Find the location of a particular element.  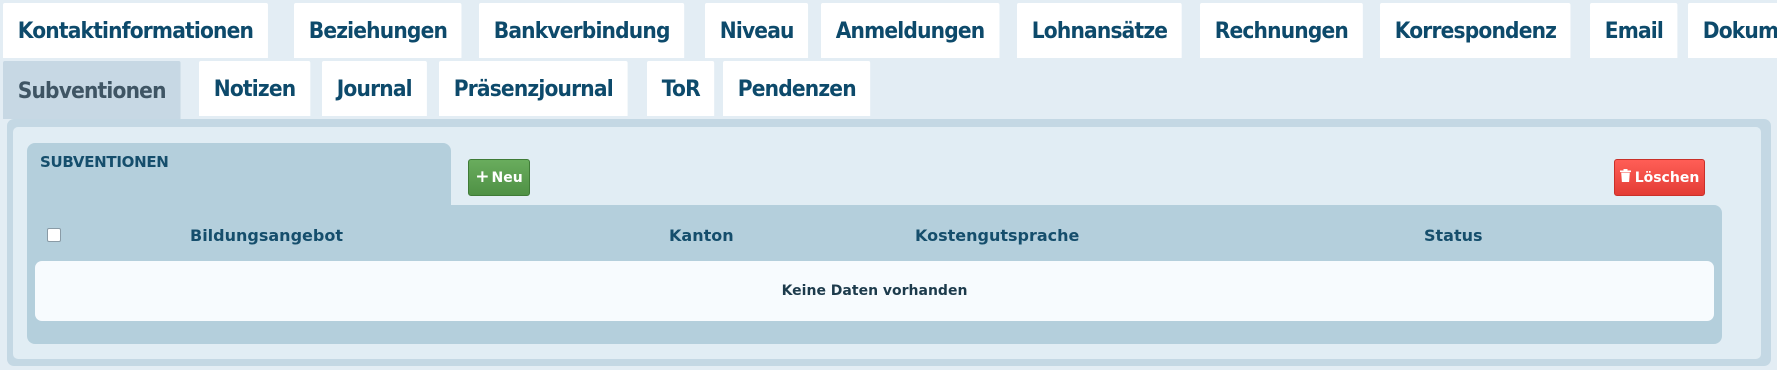

plus-icon: + is located at coordinates (482, 176).